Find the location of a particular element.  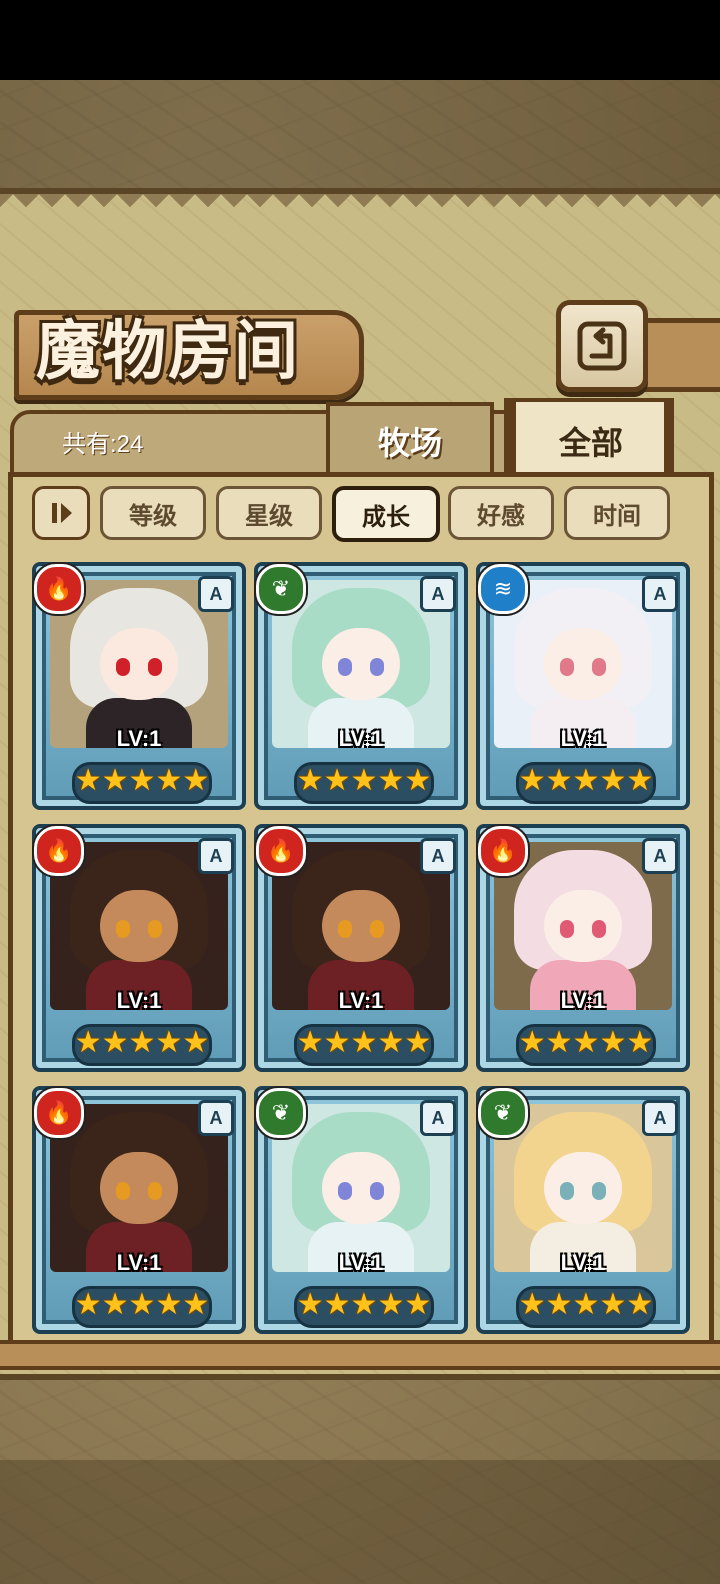

sort-affection-button: 好感 is located at coordinates (501, 513).